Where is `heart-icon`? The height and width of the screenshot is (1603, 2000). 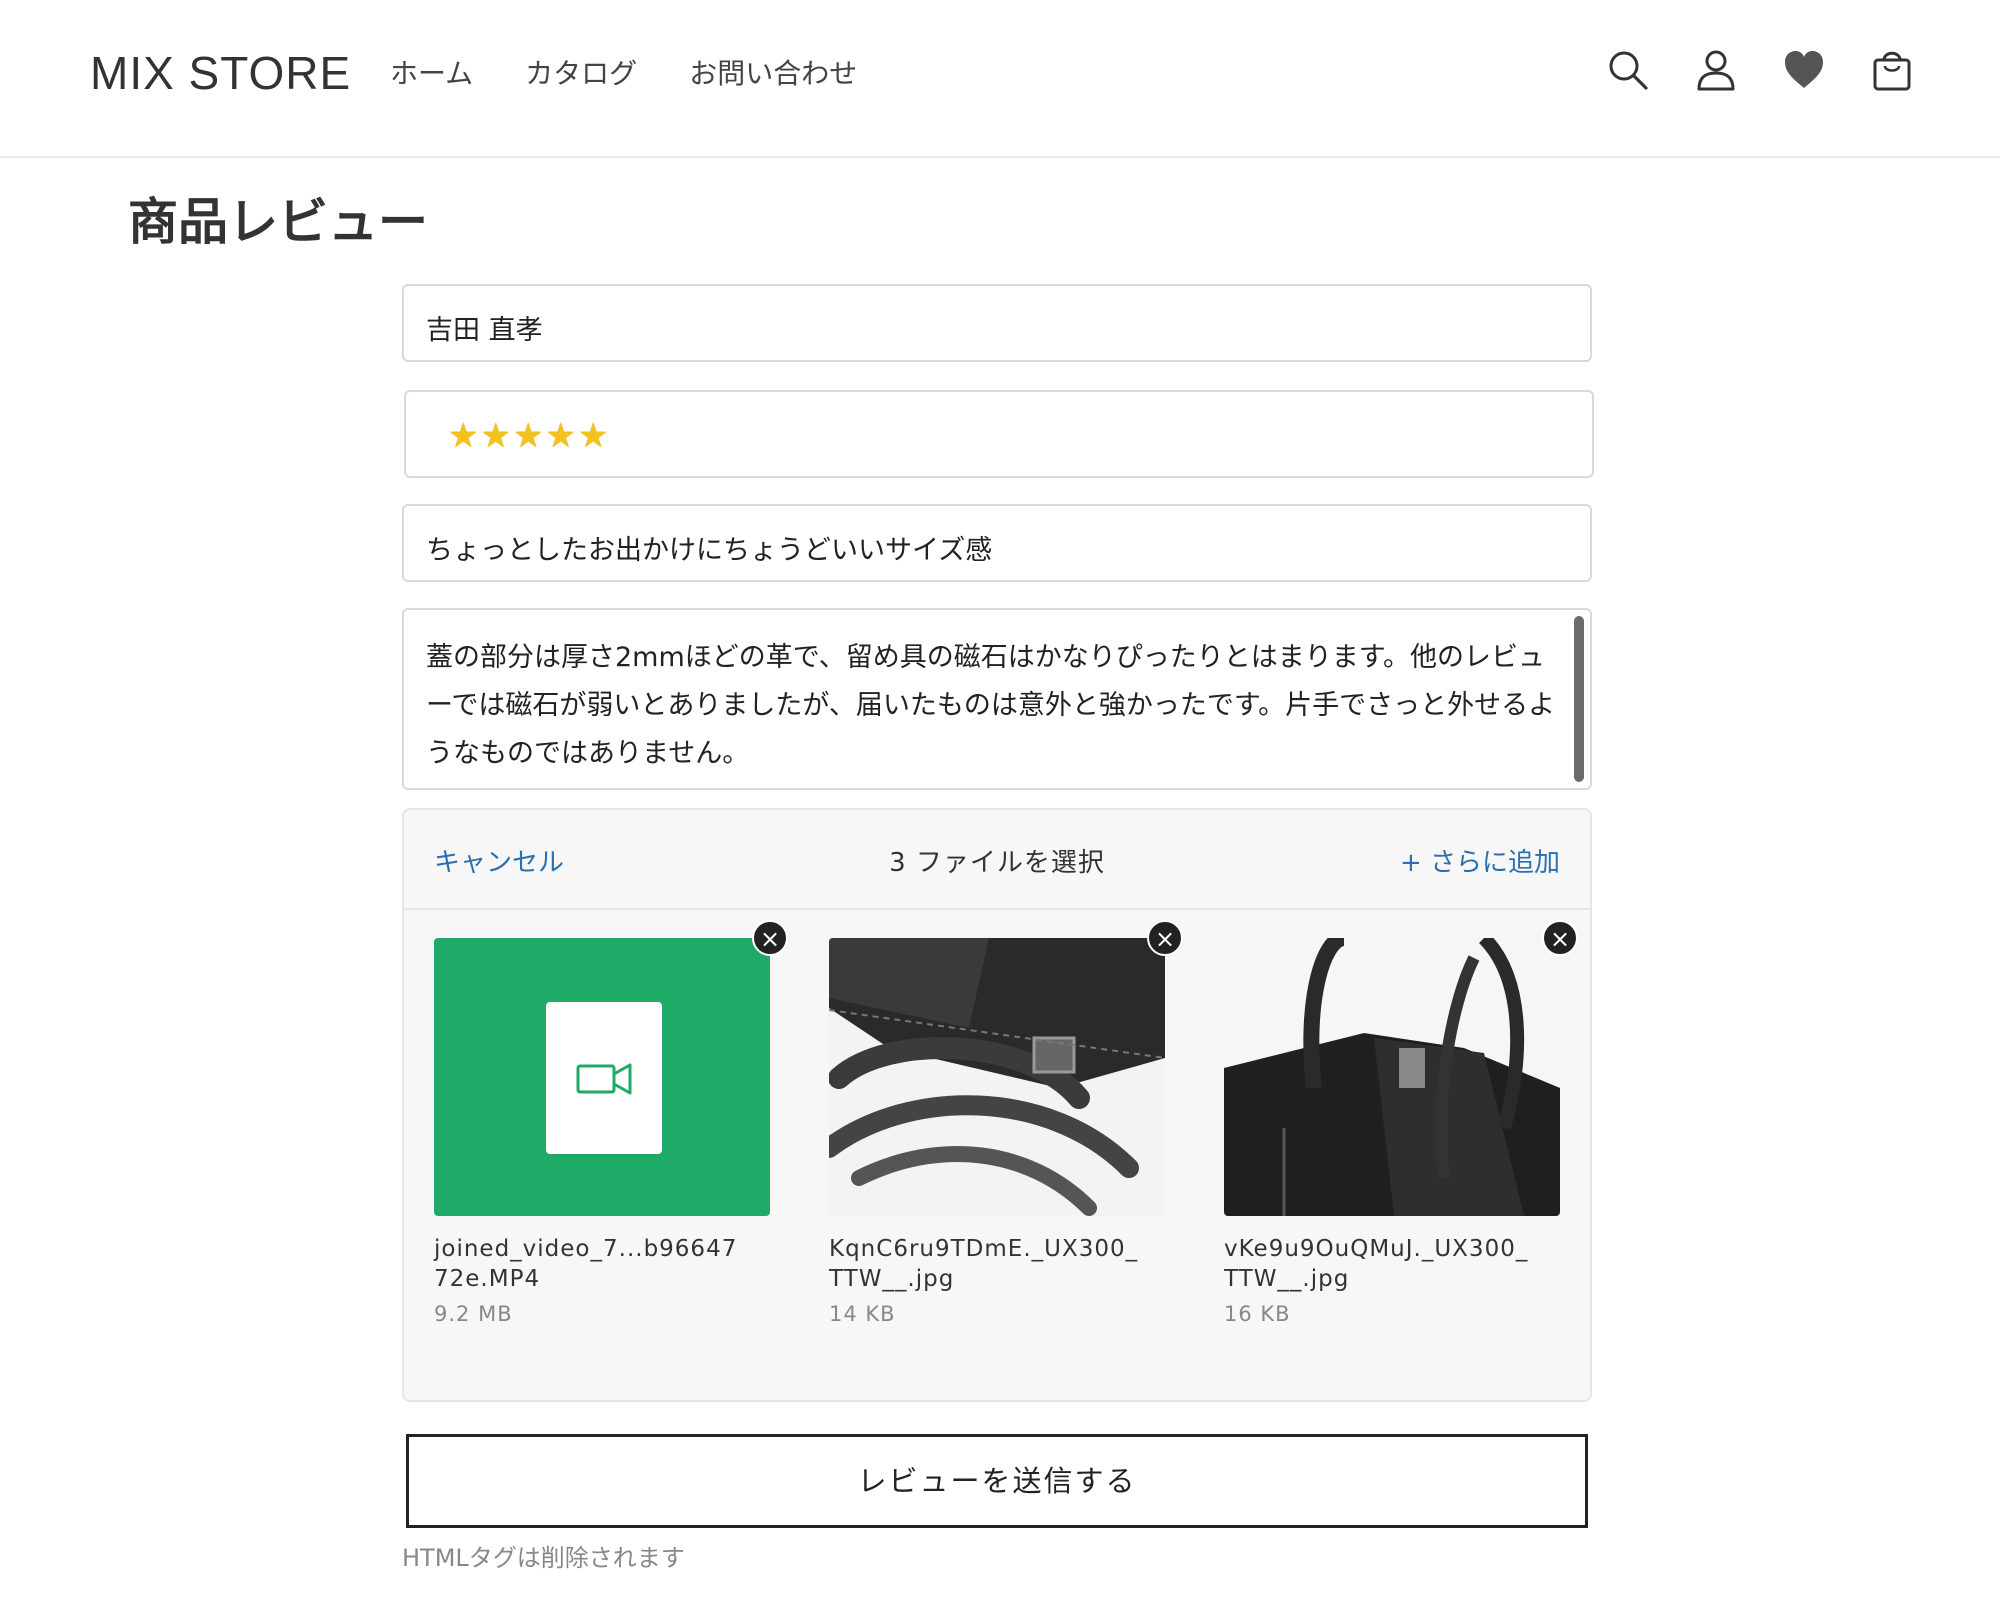
heart-icon is located at coordinates (1802, 71).